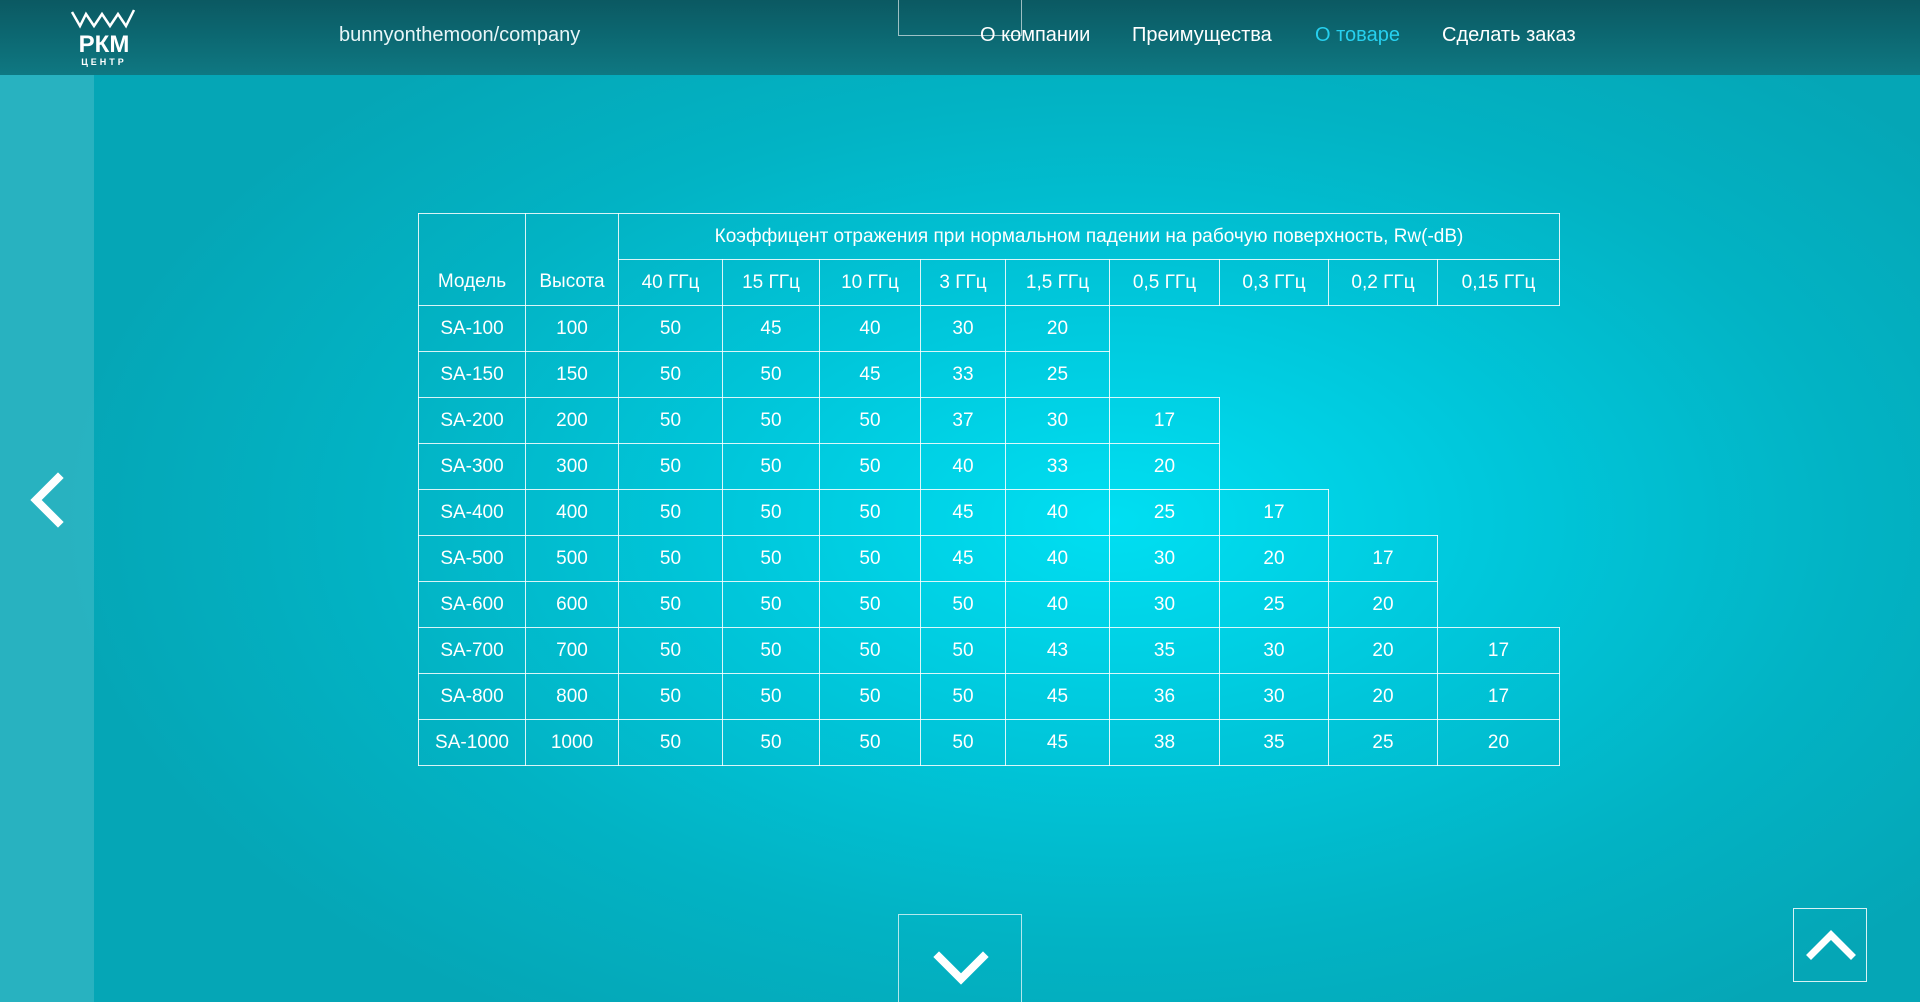  Describe the element at coordinates (961, 968) in the screenshot. I see `chevron-down-icon` at that location.